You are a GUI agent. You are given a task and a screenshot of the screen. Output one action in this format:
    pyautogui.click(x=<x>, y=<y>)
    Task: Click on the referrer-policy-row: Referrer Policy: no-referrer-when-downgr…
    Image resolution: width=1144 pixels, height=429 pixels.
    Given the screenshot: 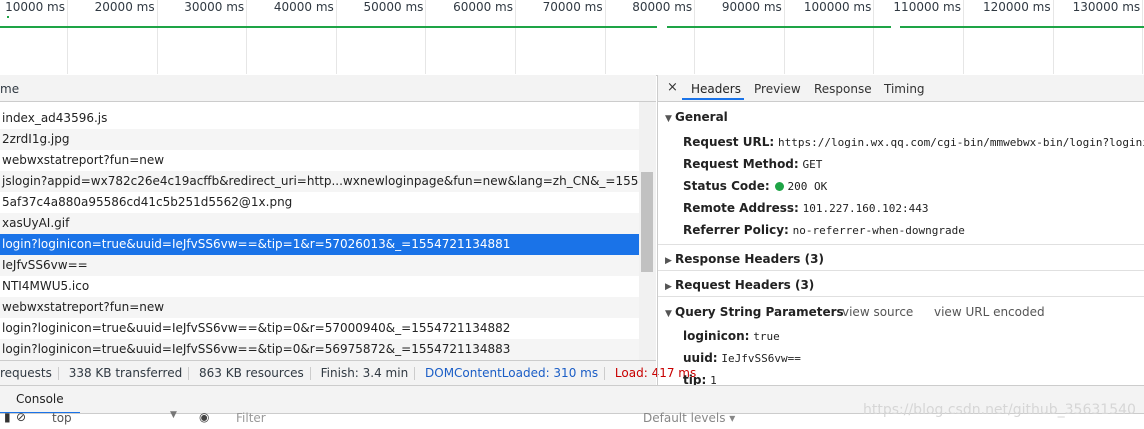 What is the action you would take?
    pyautogui.click(x=824, y=230)
    